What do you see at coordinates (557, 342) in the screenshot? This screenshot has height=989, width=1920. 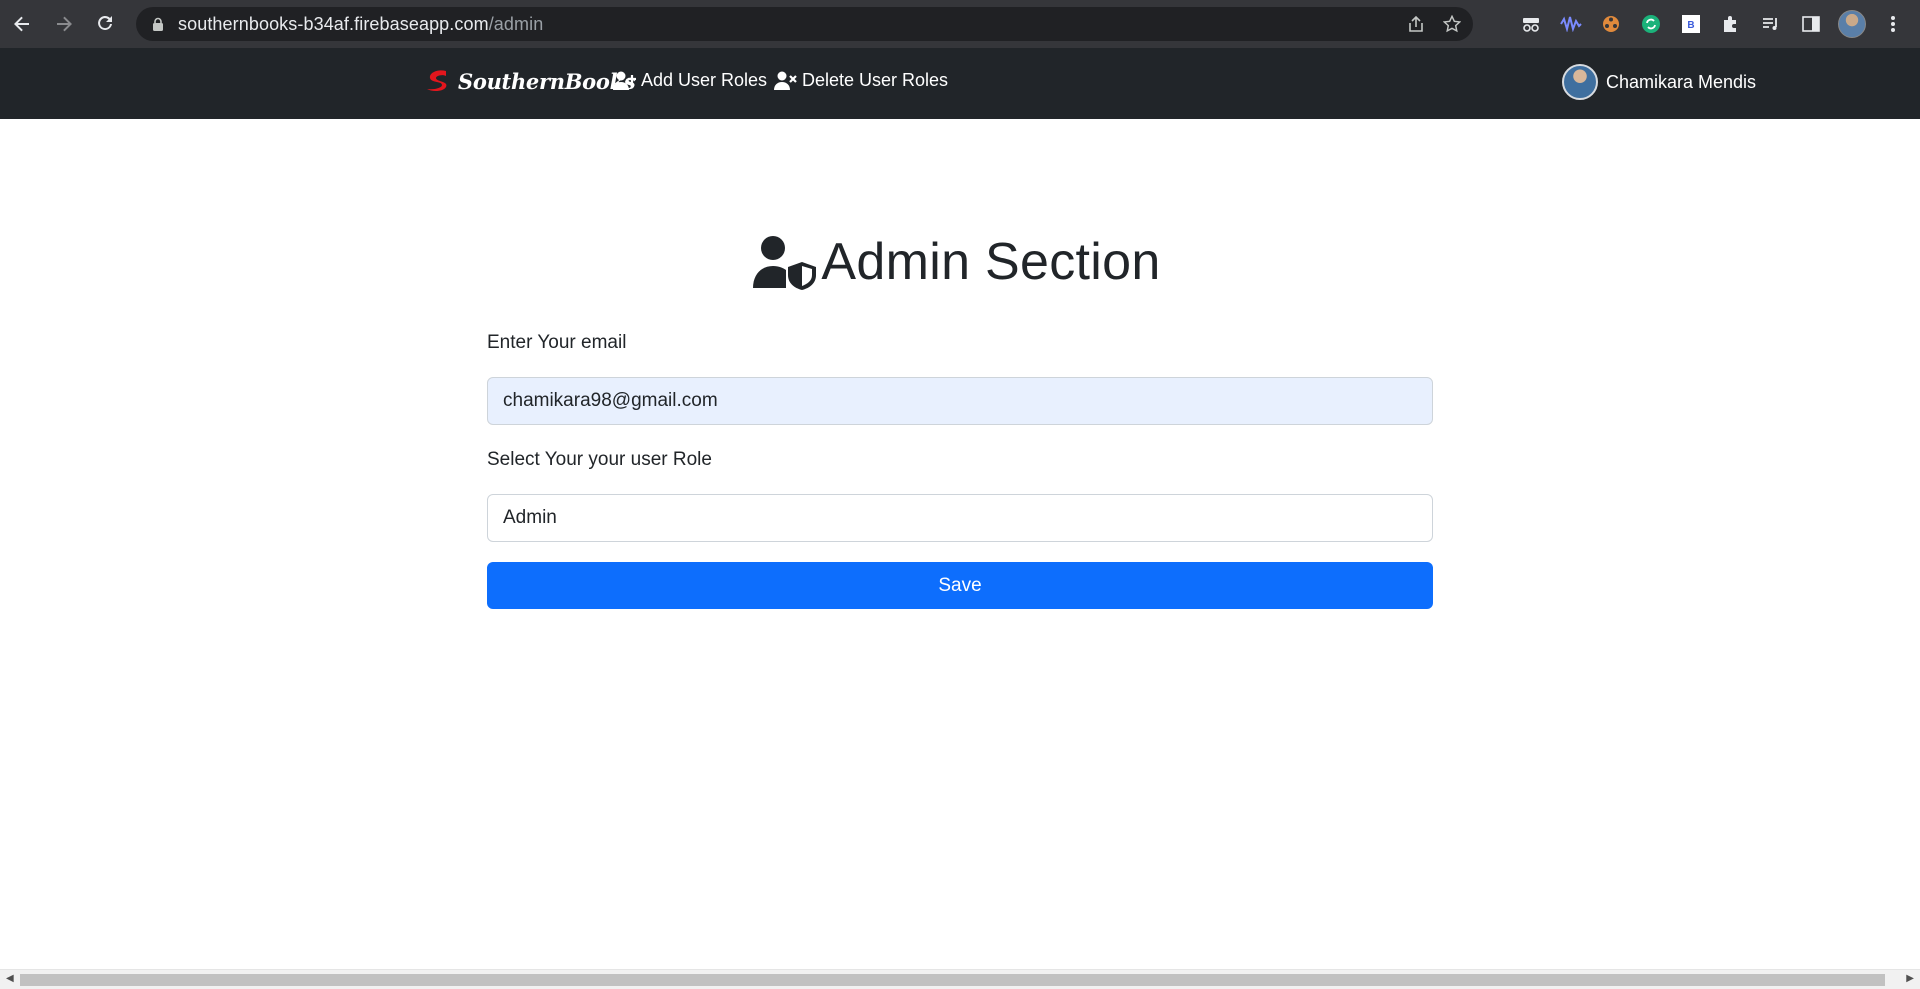 I see `email-label: Enter Your email` at bounding box center [557, 342].